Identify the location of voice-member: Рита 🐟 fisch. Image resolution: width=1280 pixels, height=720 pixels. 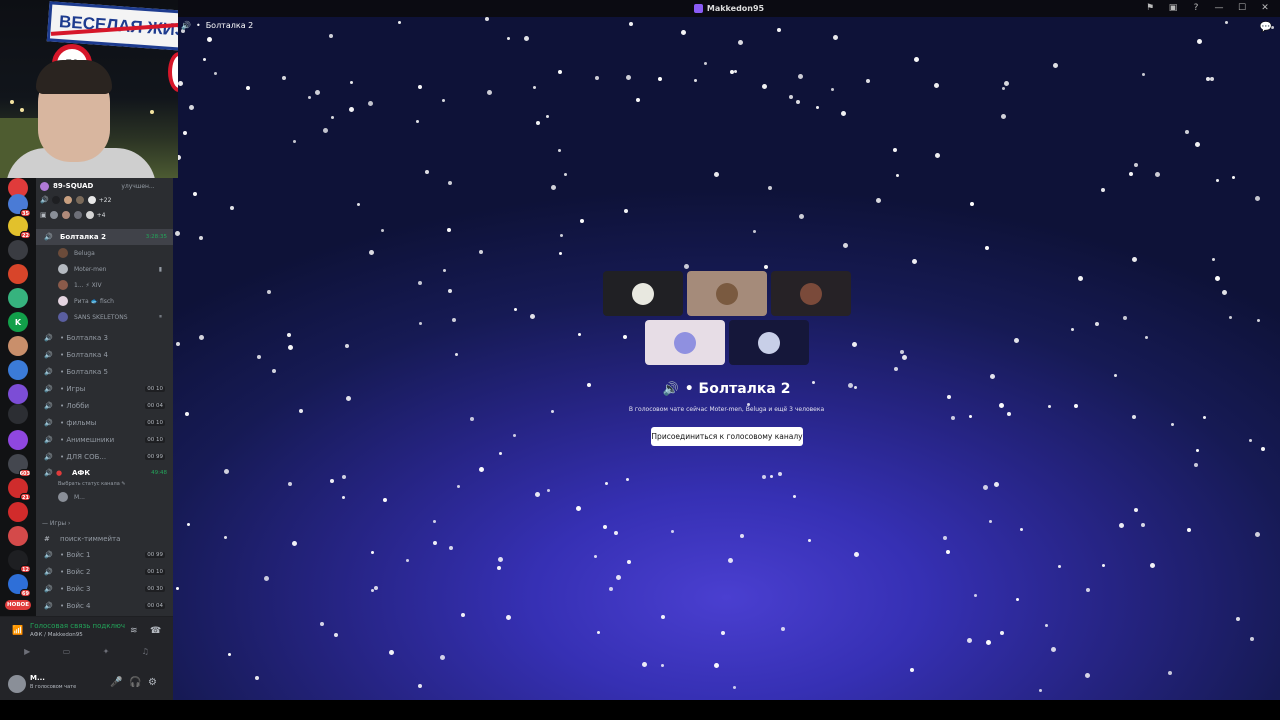
(113, 301).